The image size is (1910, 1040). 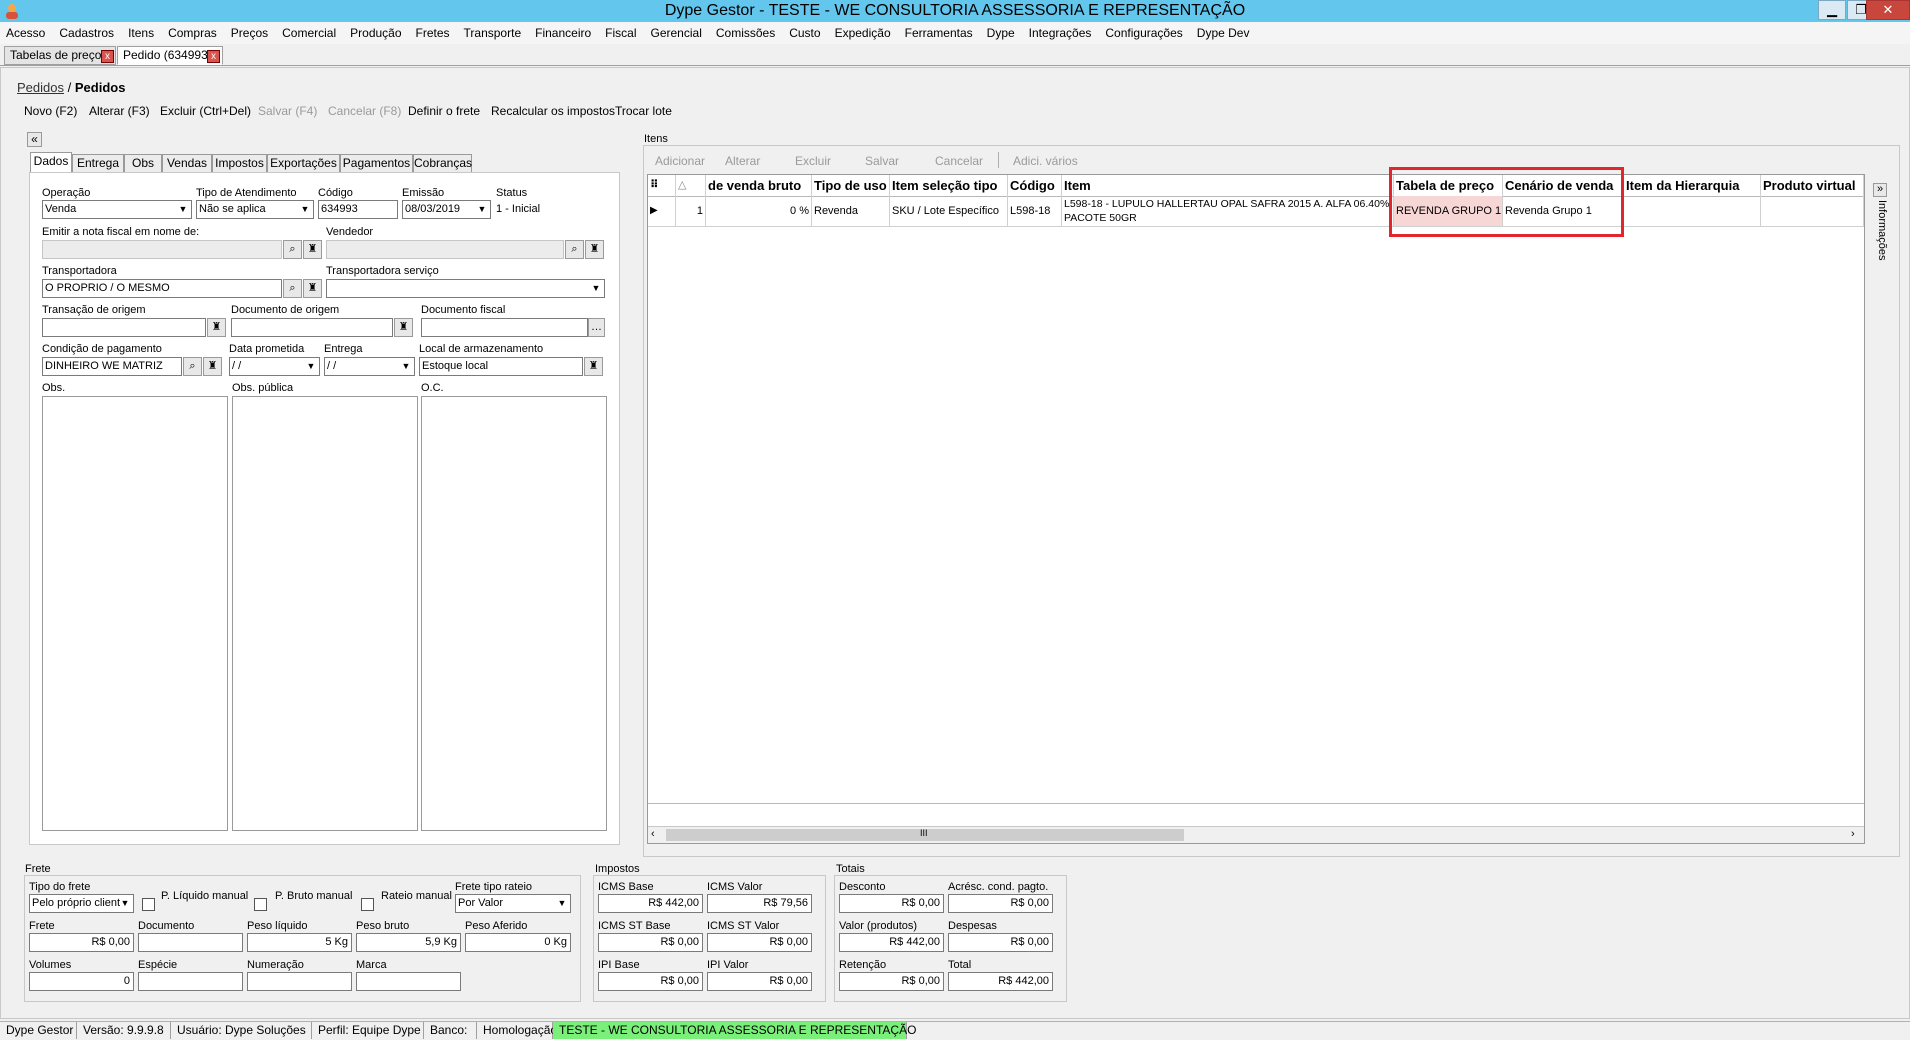 What do you see at coordinates (299, 942) in the screenshot?
I see `peso-liquido-field: 5 Kg` at bounding box center [299, 942].